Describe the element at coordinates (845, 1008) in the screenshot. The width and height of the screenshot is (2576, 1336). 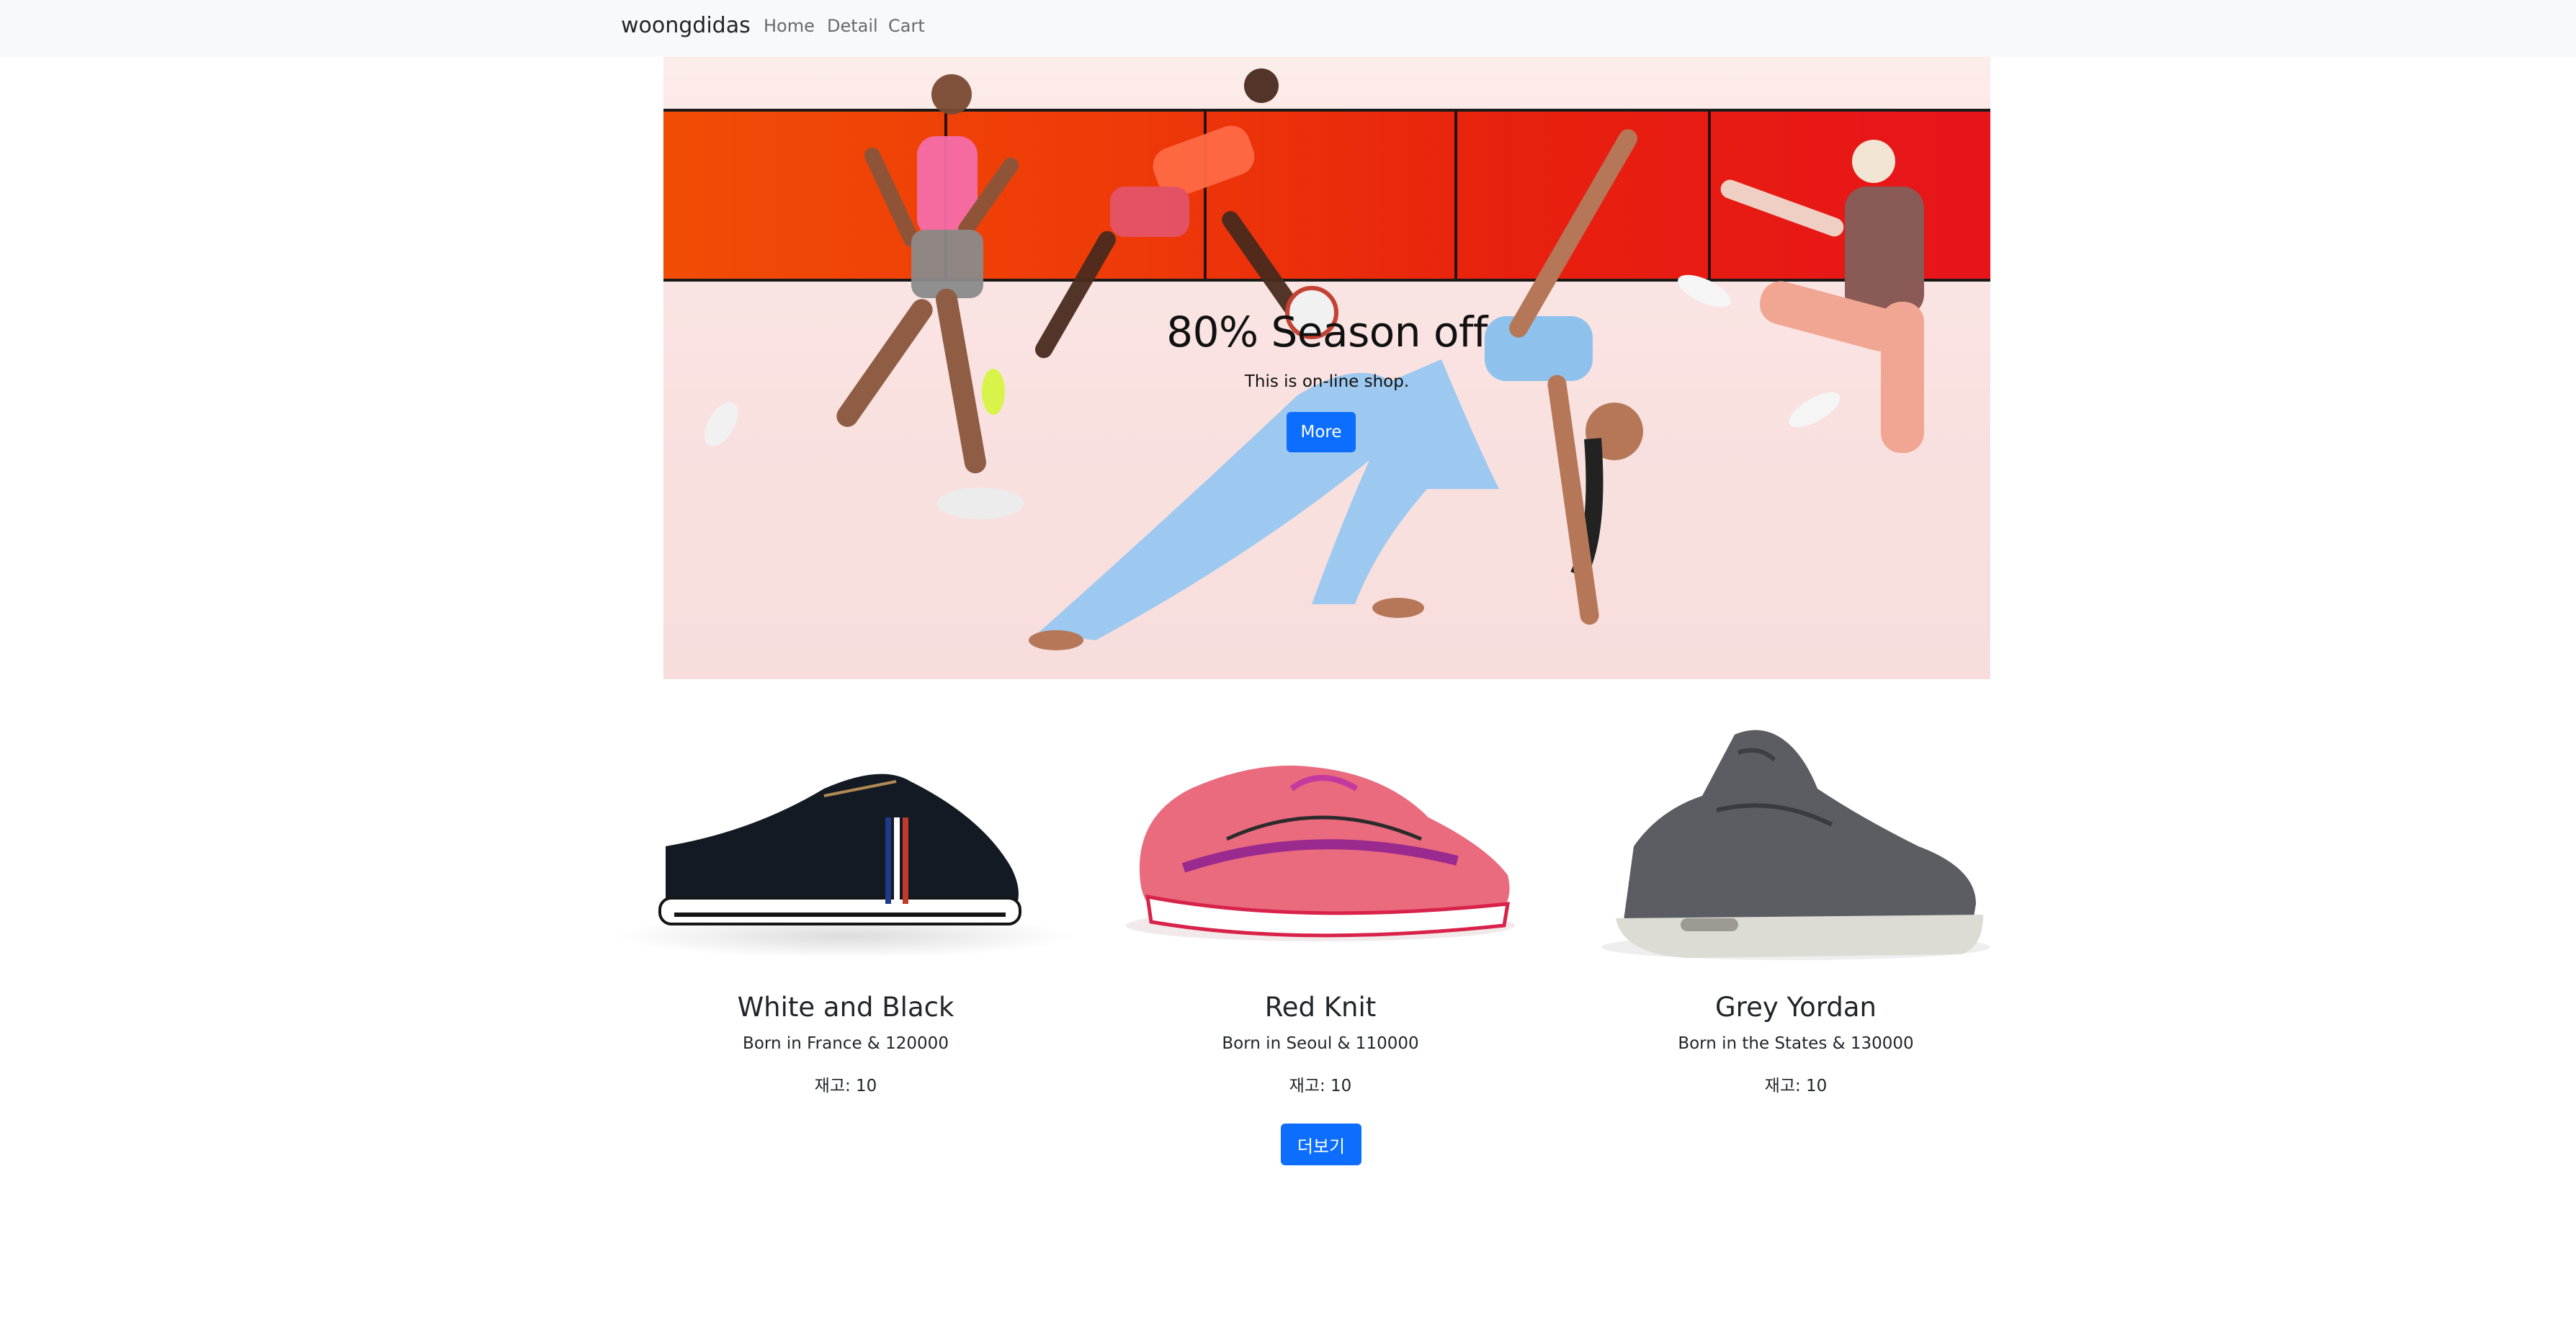
I see `product-name: White and Black` at that location.